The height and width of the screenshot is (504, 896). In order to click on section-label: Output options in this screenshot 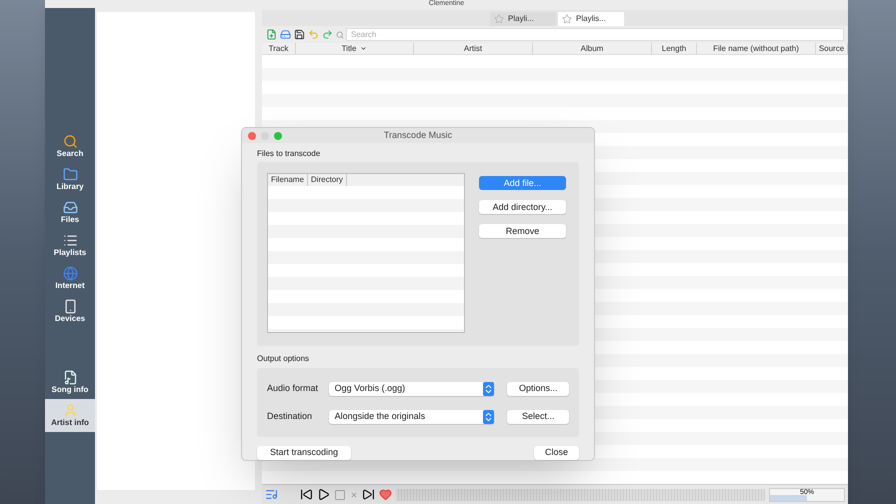, I will do `click(283, 359)`.